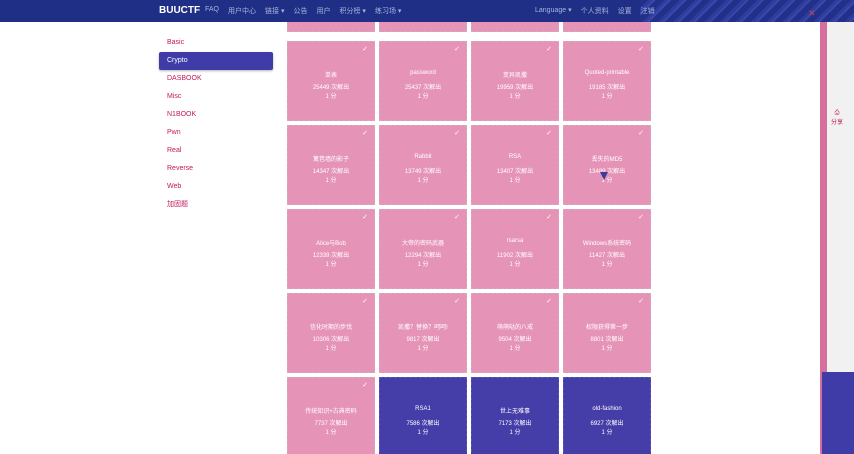  What do you see at coordinates (423, 73) in the screenshot?
I see `challenge-name: password` at bounding box center [423, 73].